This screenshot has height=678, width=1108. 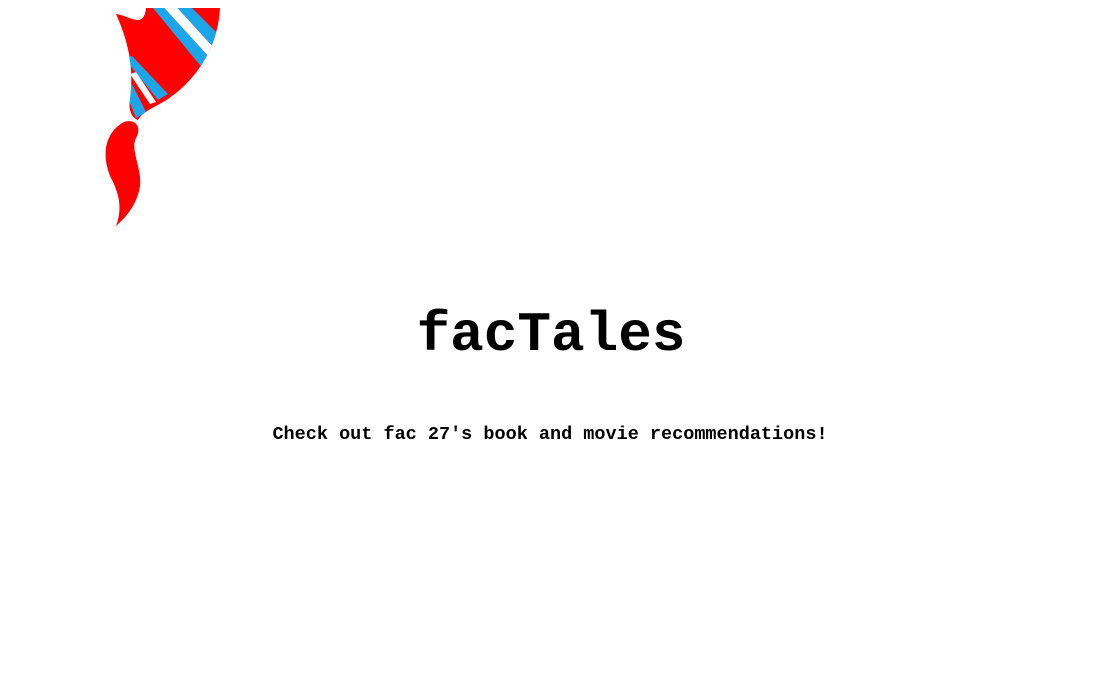 I want to click on striped-hat-icon, so click(x=162, y=117).